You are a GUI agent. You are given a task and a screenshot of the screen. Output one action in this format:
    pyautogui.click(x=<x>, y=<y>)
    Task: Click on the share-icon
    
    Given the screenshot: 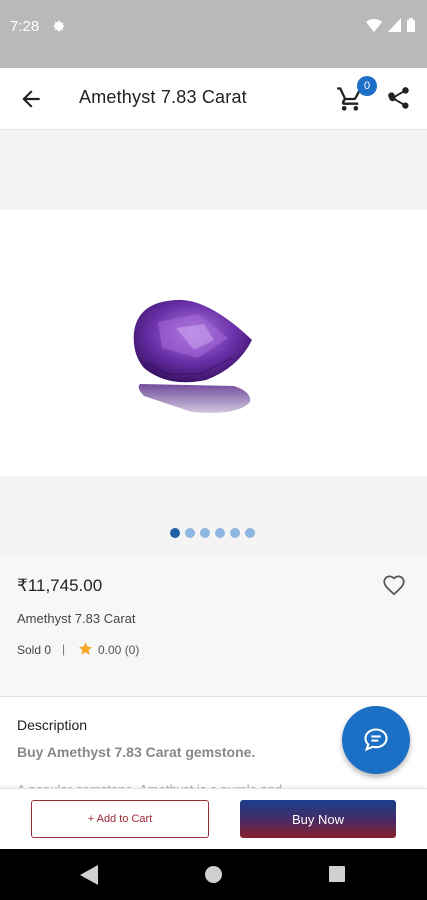 What is the action you would take?
    pyautogui.click(x=399, y=98)
    